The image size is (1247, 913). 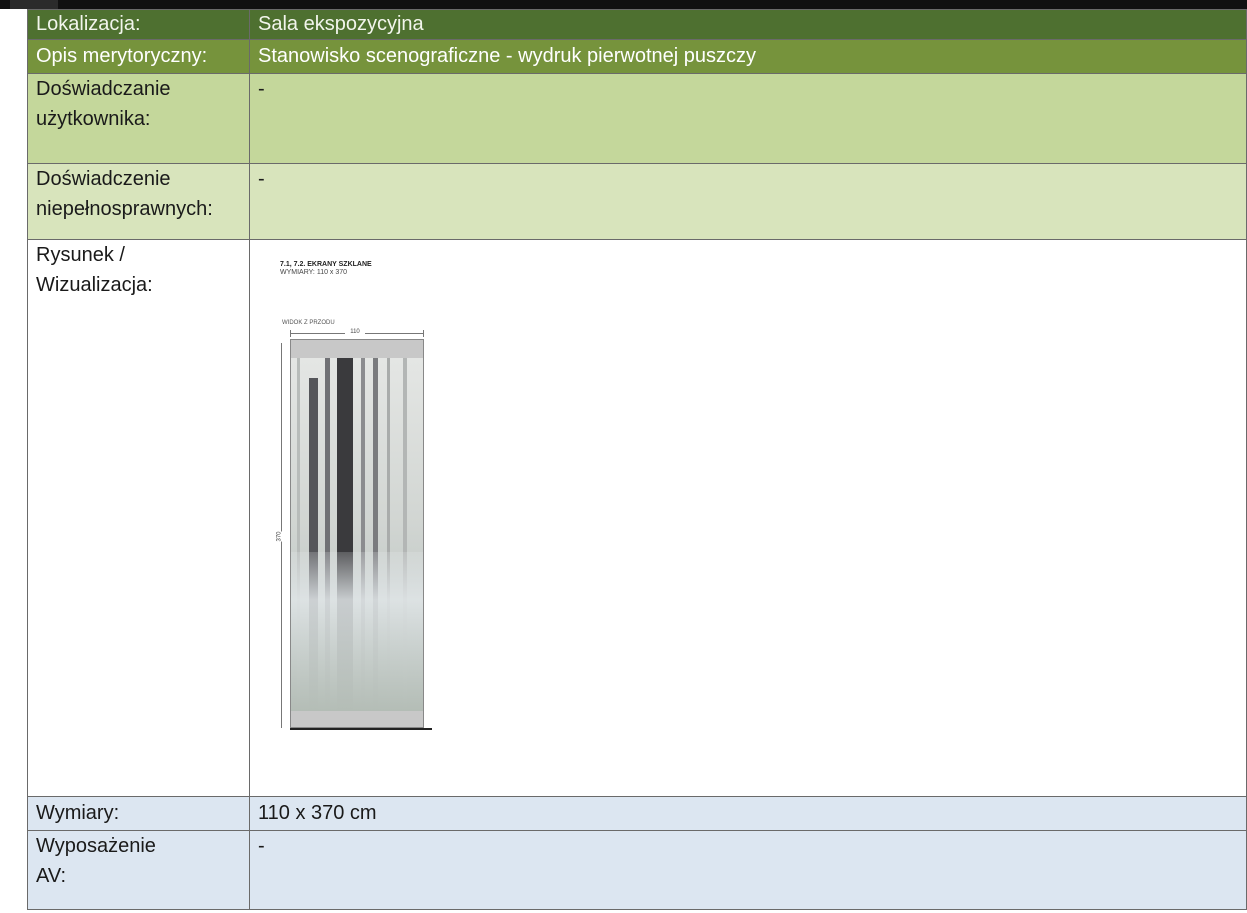 What do you see at coordinates (124, 209) in the screenshot?
I see `label-niepelnosprawni-line2: niepełnosprawnych:` at bounding box center [124, 209].